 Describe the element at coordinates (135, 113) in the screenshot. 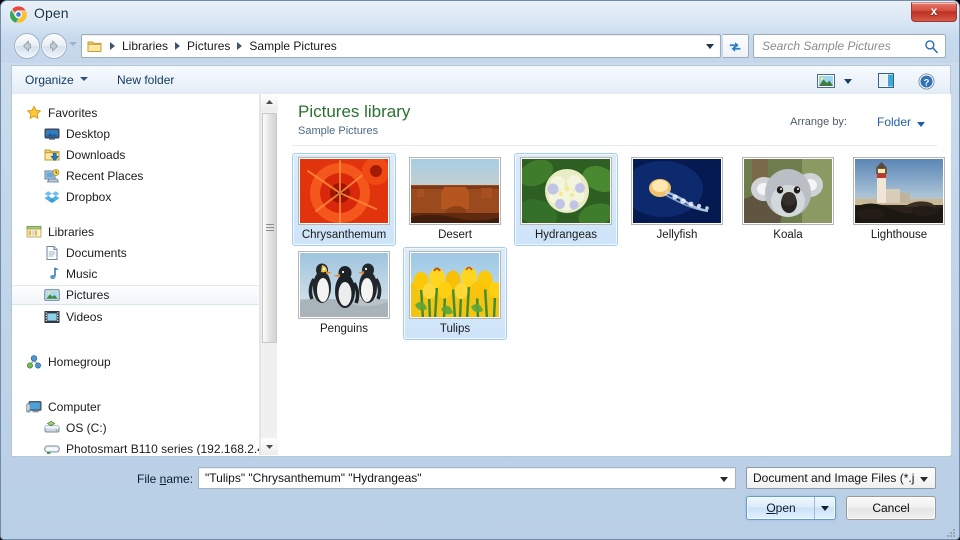

I see `sidebar-group-favorites: Favorites` at that location.